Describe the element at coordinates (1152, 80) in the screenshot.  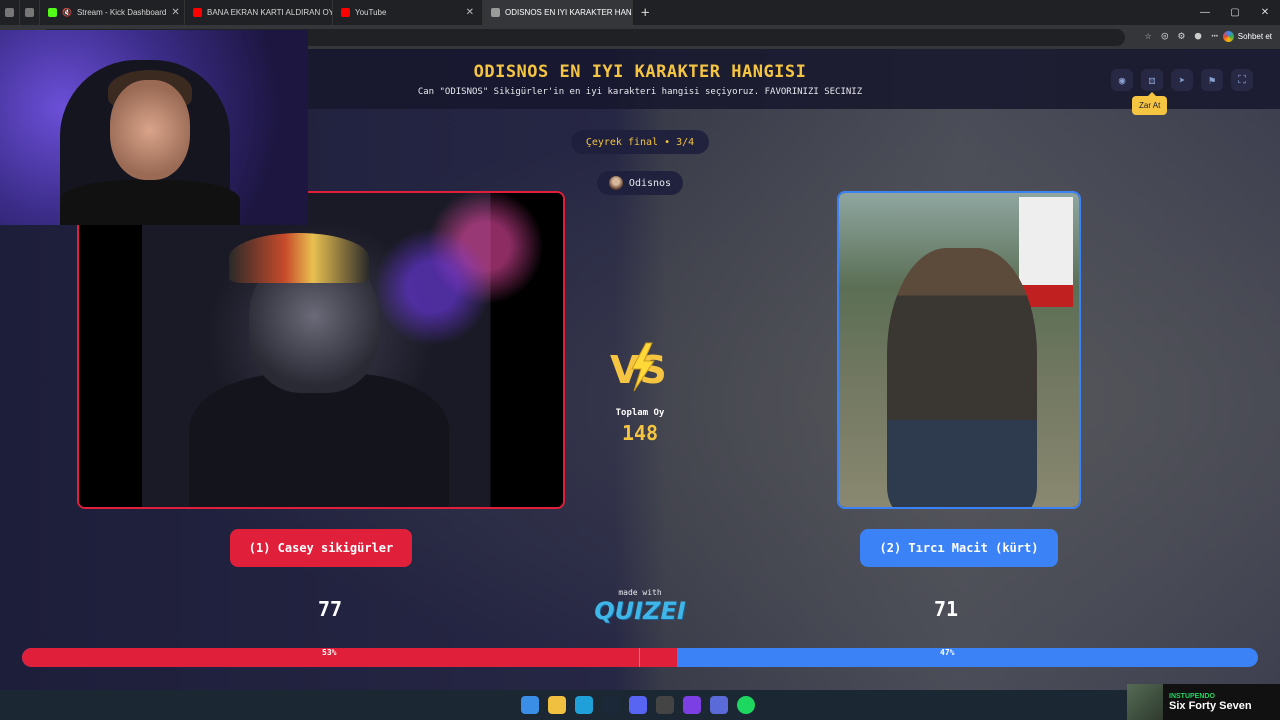
I see `dice-icon: ⚄` at that location.